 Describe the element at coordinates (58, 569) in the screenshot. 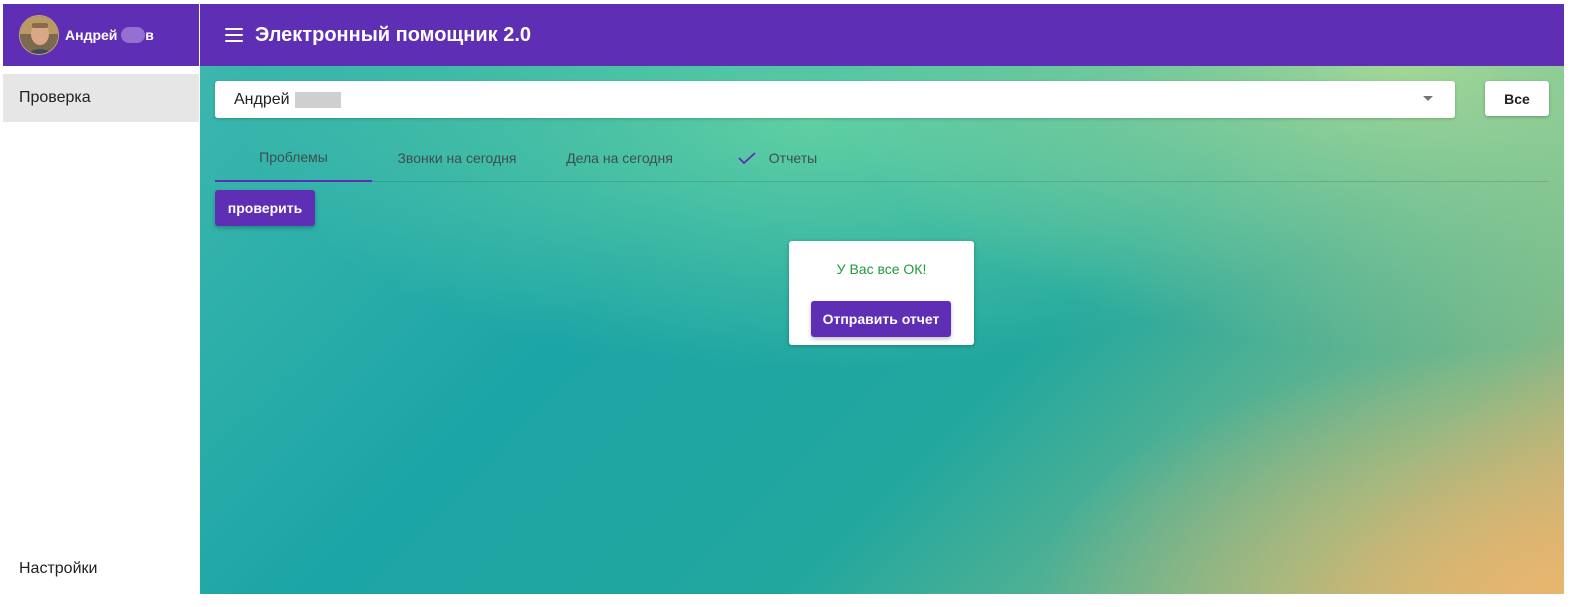

I see `sidebar-item-settings: Настройки` at that location.